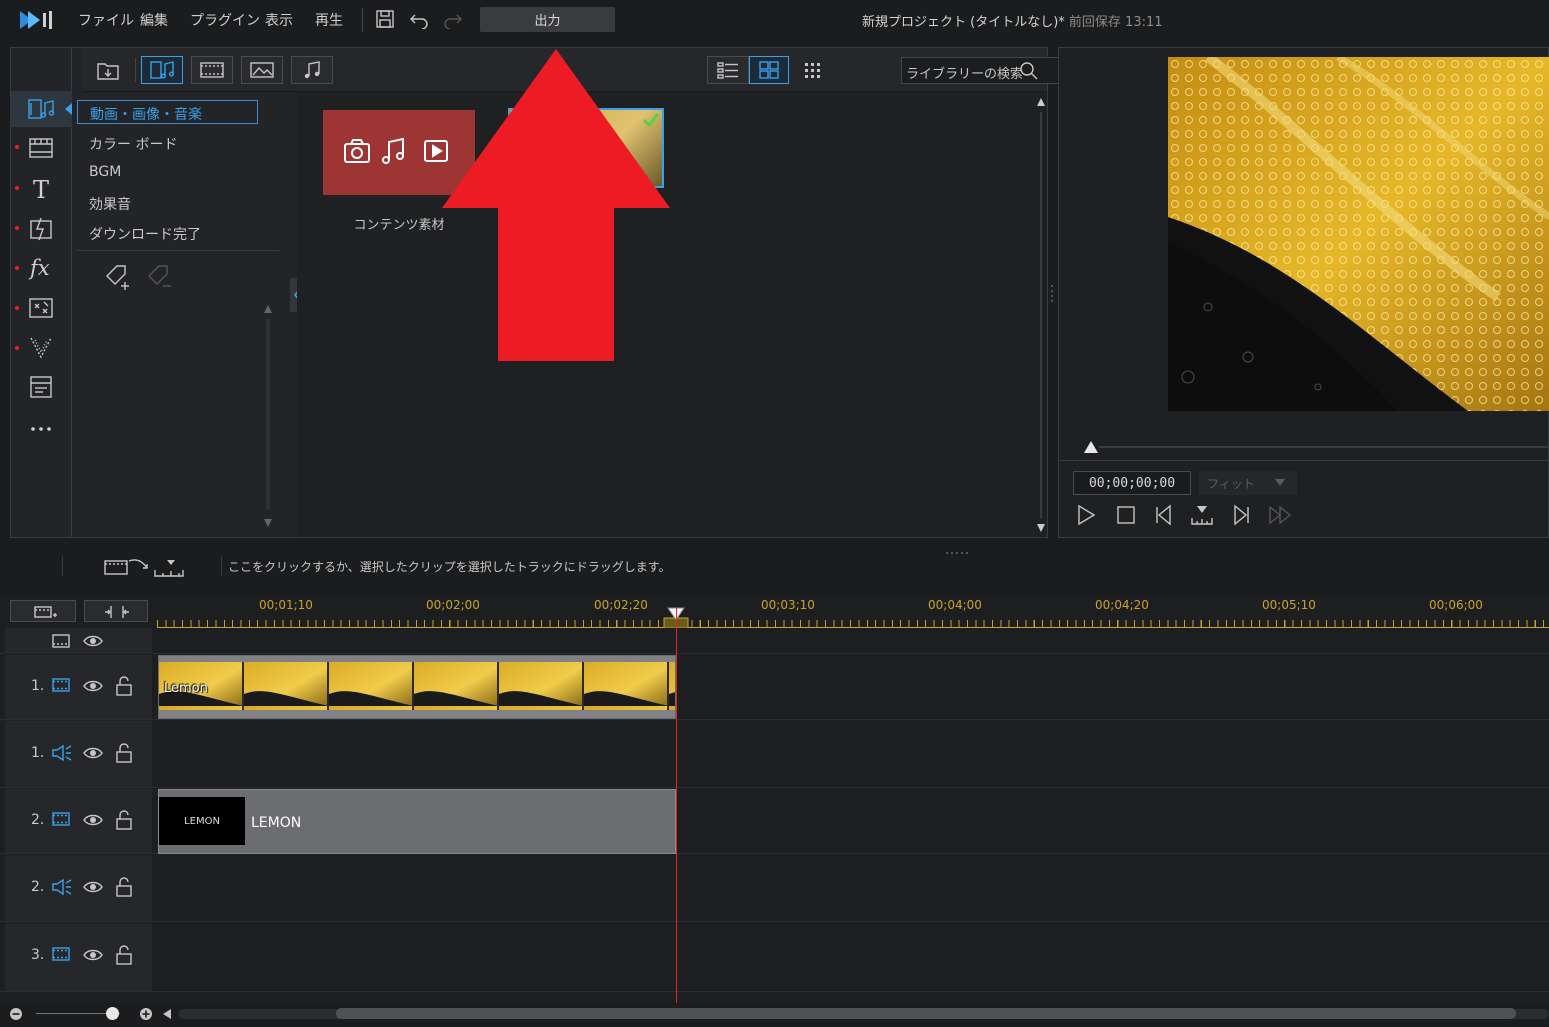 The image size is (1549, 1027). I want to click on toolbar-divider, so click(135, 70).